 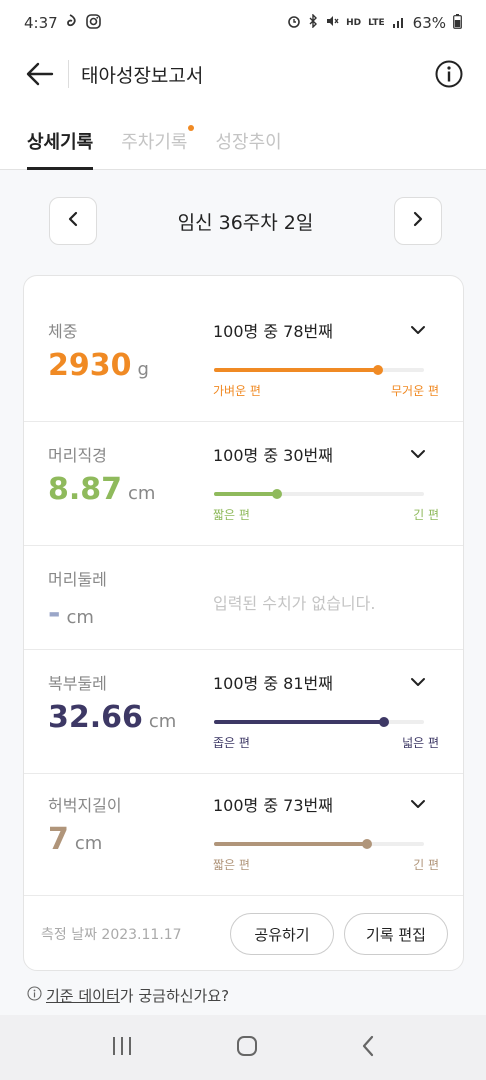 I want to click on reference-data-help: 기준 데이터가 궁금하신가요?, so click(x=128, y=995).